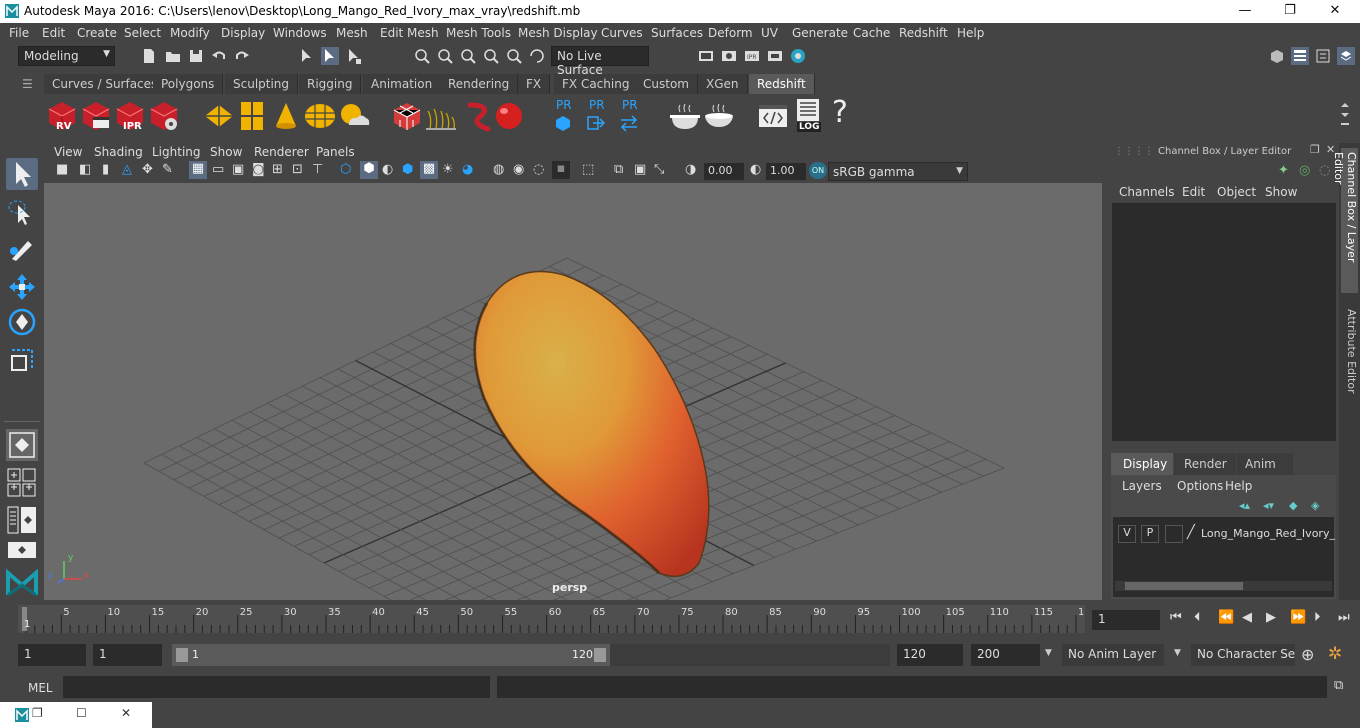 This screenshot has width=1360, height=728. What do you see at coordinates (1283, 170) in the screenshot?
I see `channel-box-key-icon: ✦` at bounding box center [1283, 170].